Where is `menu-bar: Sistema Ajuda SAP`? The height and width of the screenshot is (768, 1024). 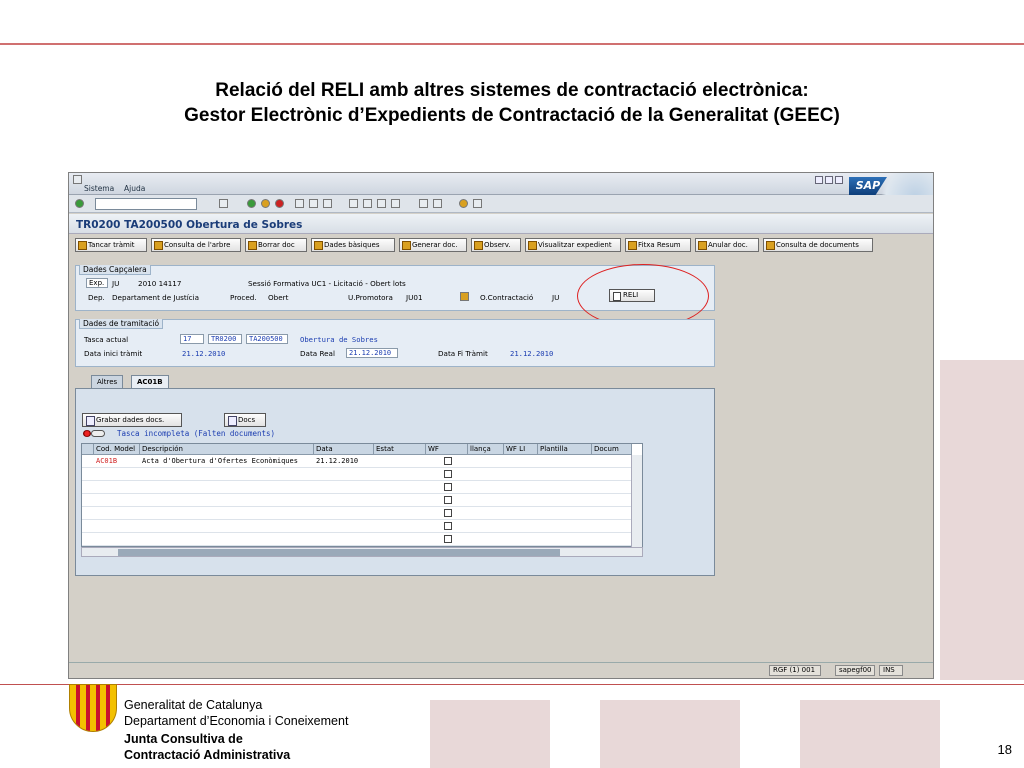
menu-bar: Sistema Ajuda SAP is located at coordinates (501, 193).